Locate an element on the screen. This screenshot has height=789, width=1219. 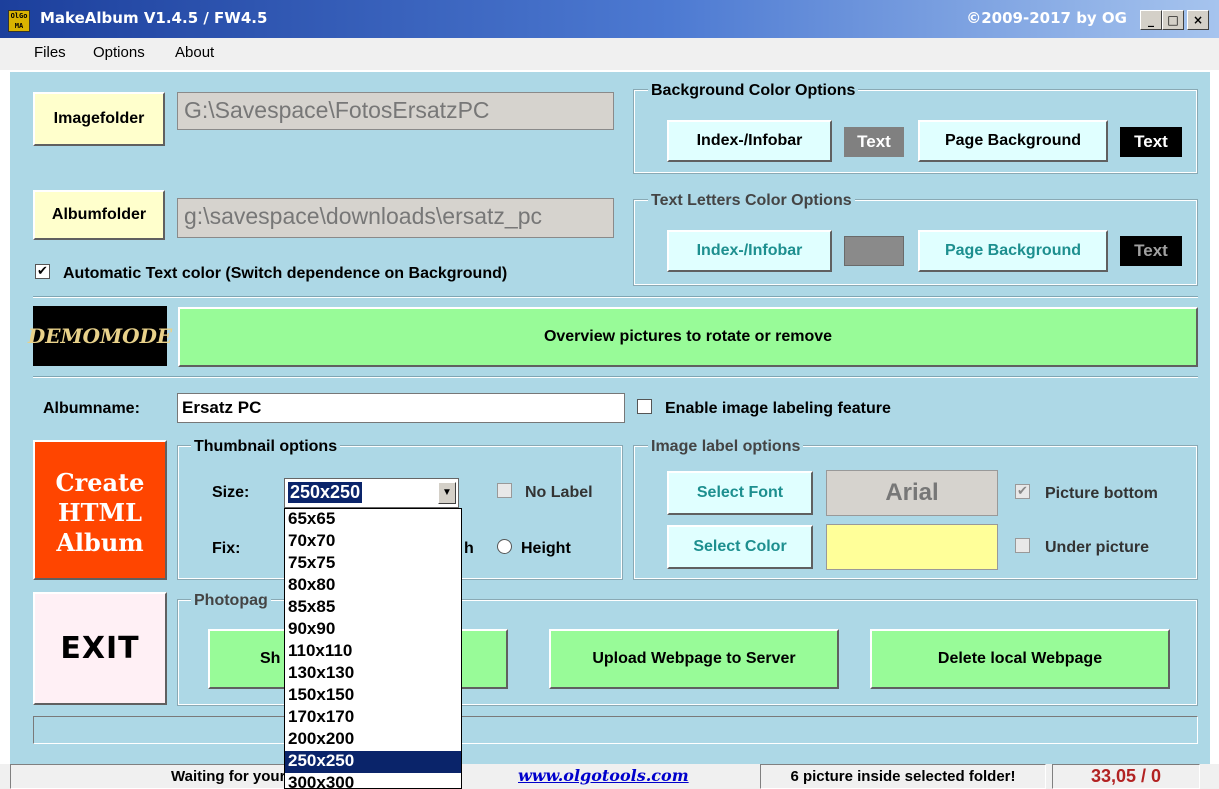
bg-index-infobar-button: Index-/Infobar is located at coordinates (749, 141).